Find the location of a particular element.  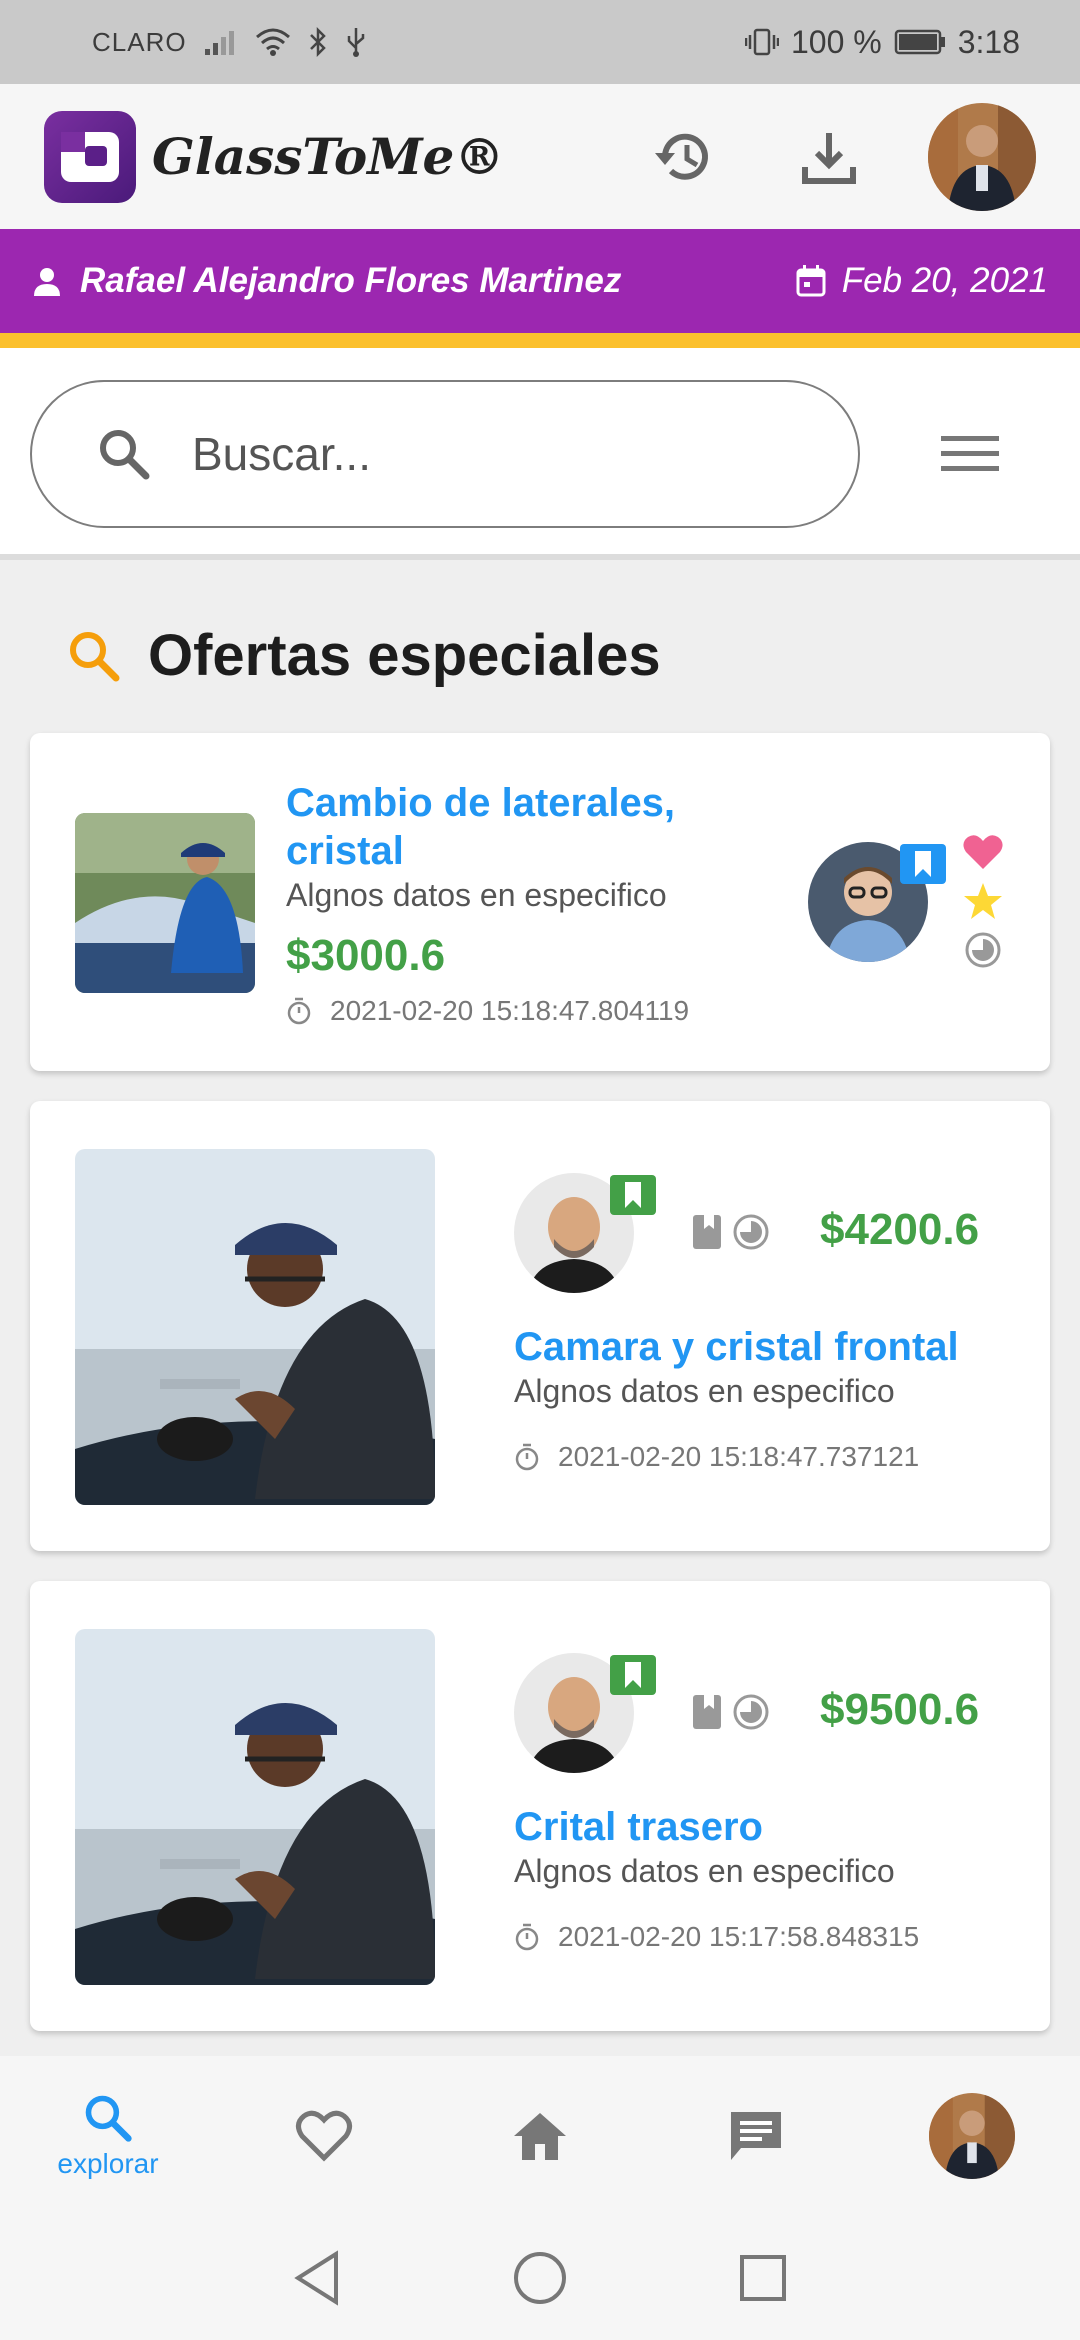

wifi-icon is located at coordinates (273, 42).